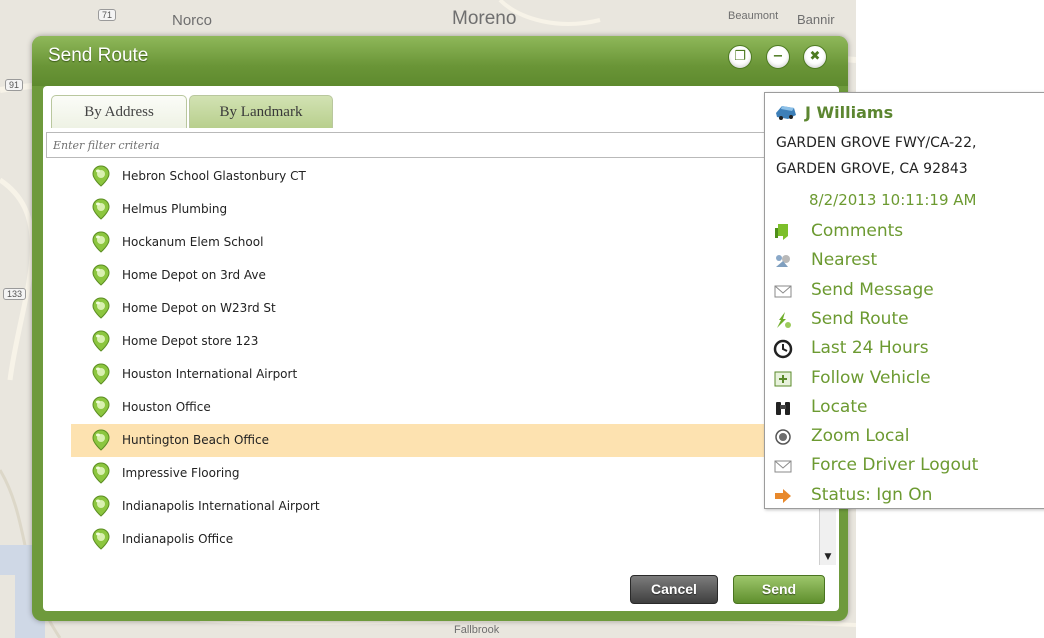 The height and width of the screenshot is (638, 1044). I want to click on menu-item-label: Nearest, so click(844, 260).